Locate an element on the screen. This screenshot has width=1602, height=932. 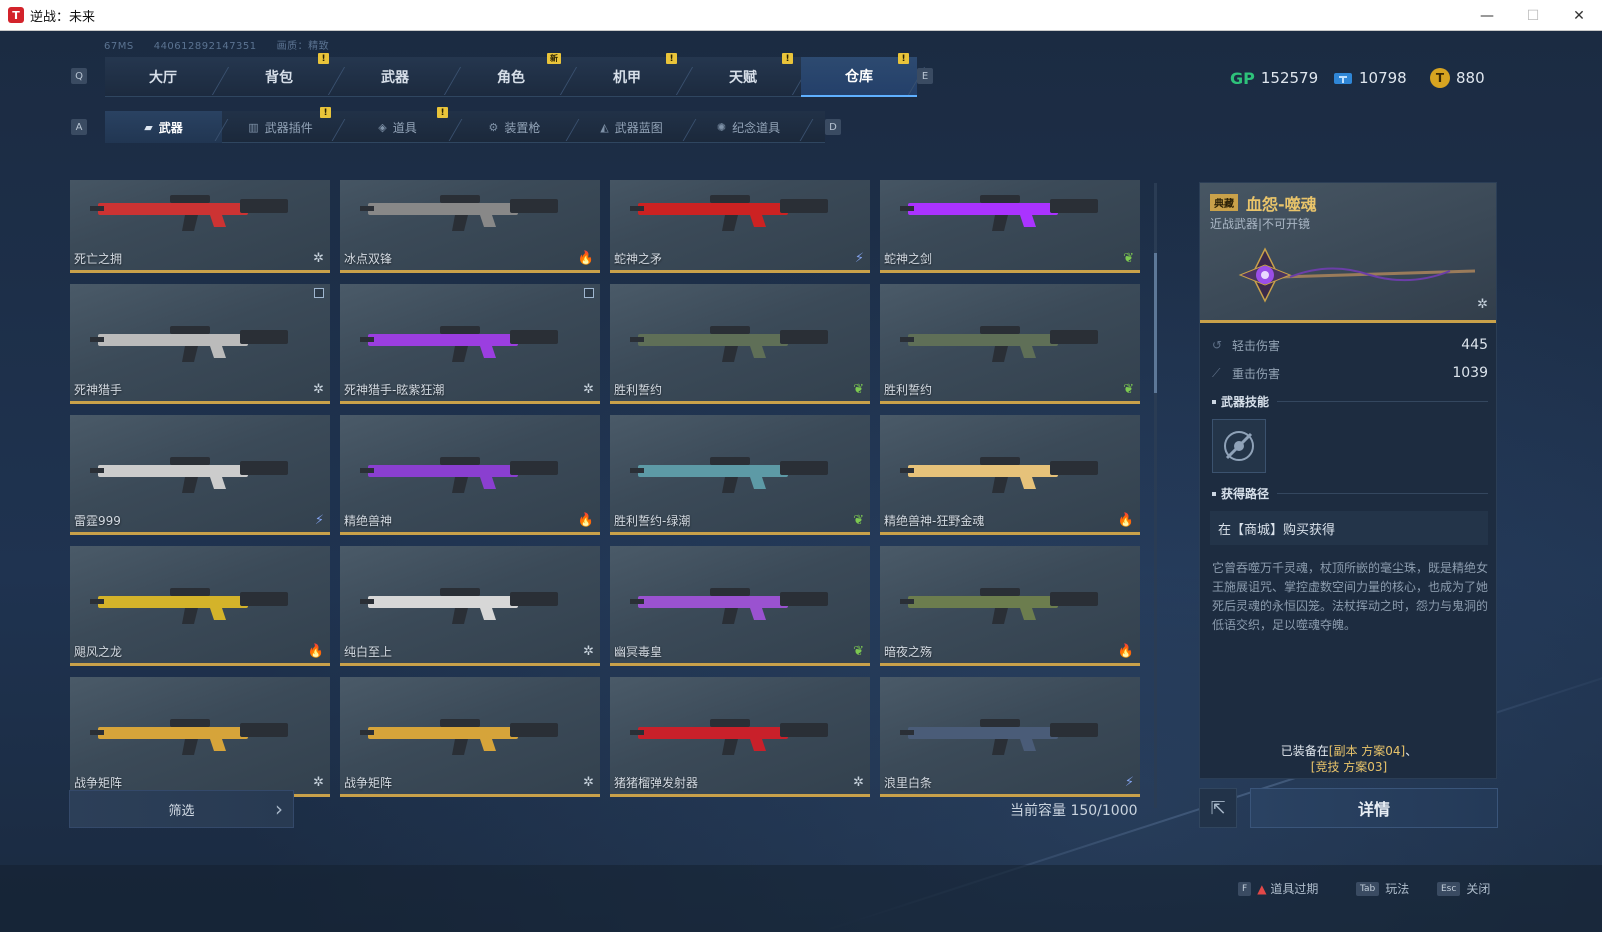
subtab-device-guns: ⚙ 装置枪 is located at coordinates (514, 127).